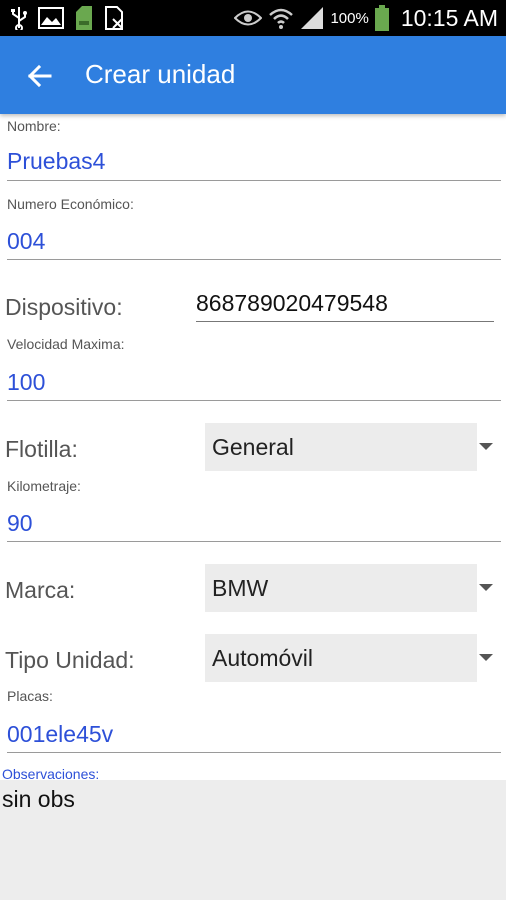 The image size is (506, 900). Describe the element at coordinates (26, 241) in the screenshot. I see `numero-economico-input: 004` at that location.